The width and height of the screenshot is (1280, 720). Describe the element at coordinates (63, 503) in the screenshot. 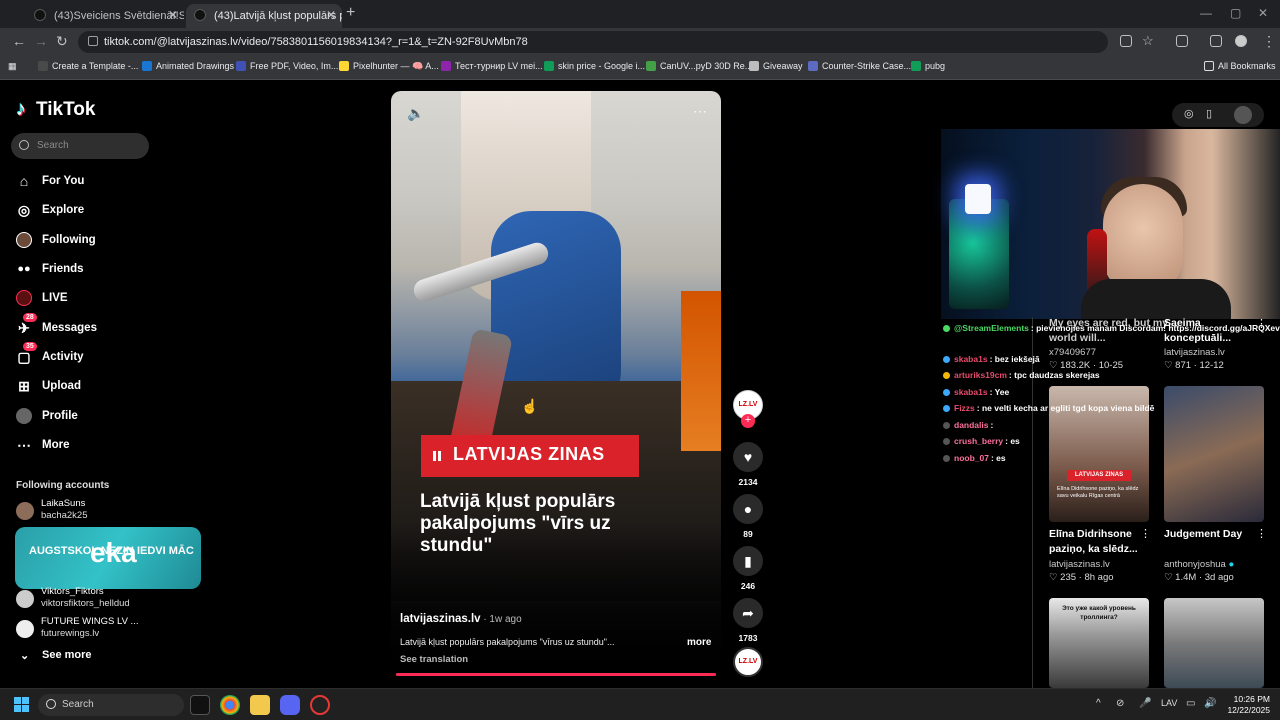

I see `account-name: LaikaSuns` at that location.